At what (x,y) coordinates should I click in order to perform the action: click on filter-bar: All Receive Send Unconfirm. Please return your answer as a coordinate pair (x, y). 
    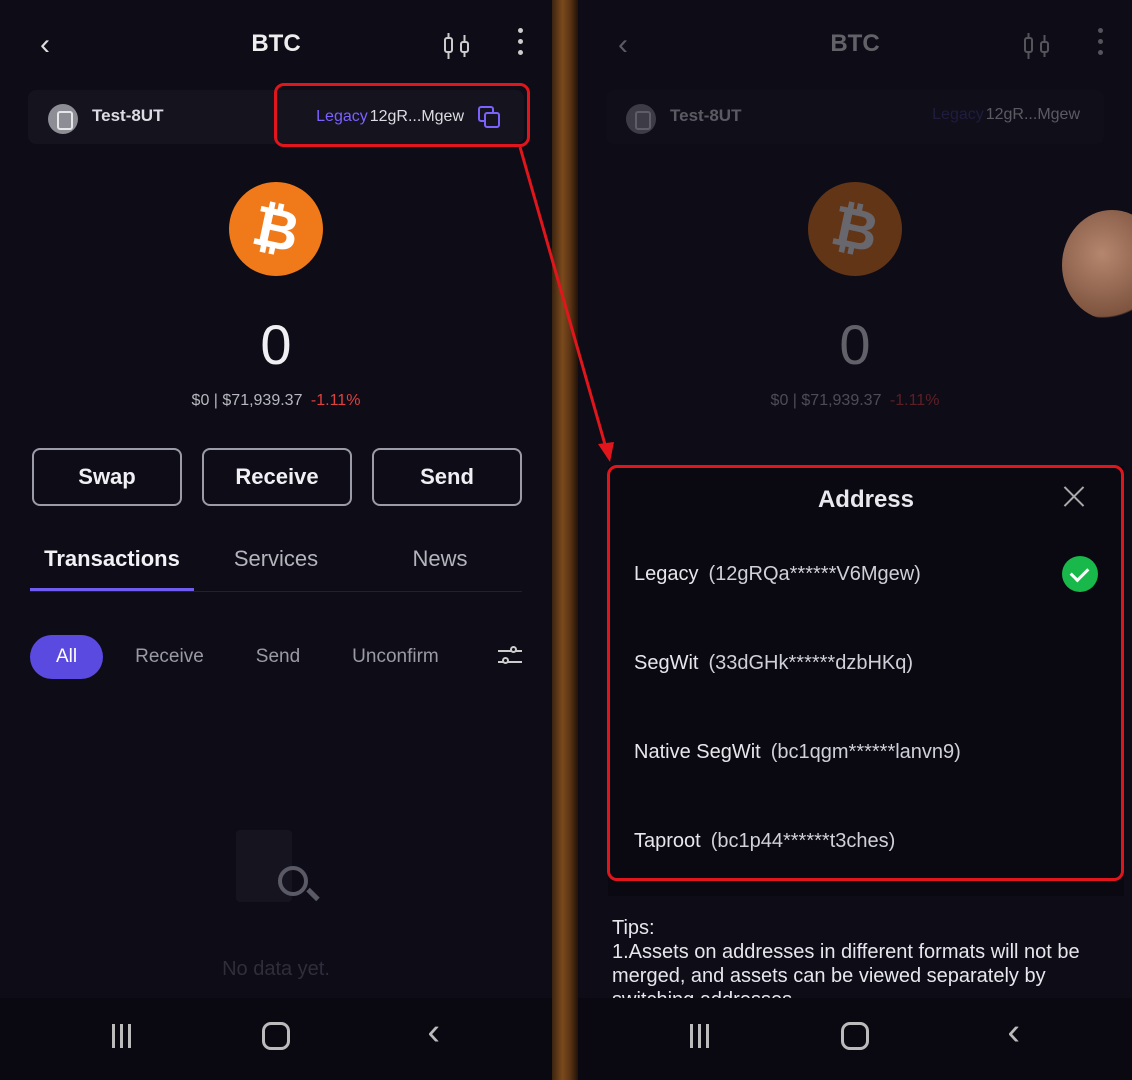
    Looking at the image, I should click on (277, 657).